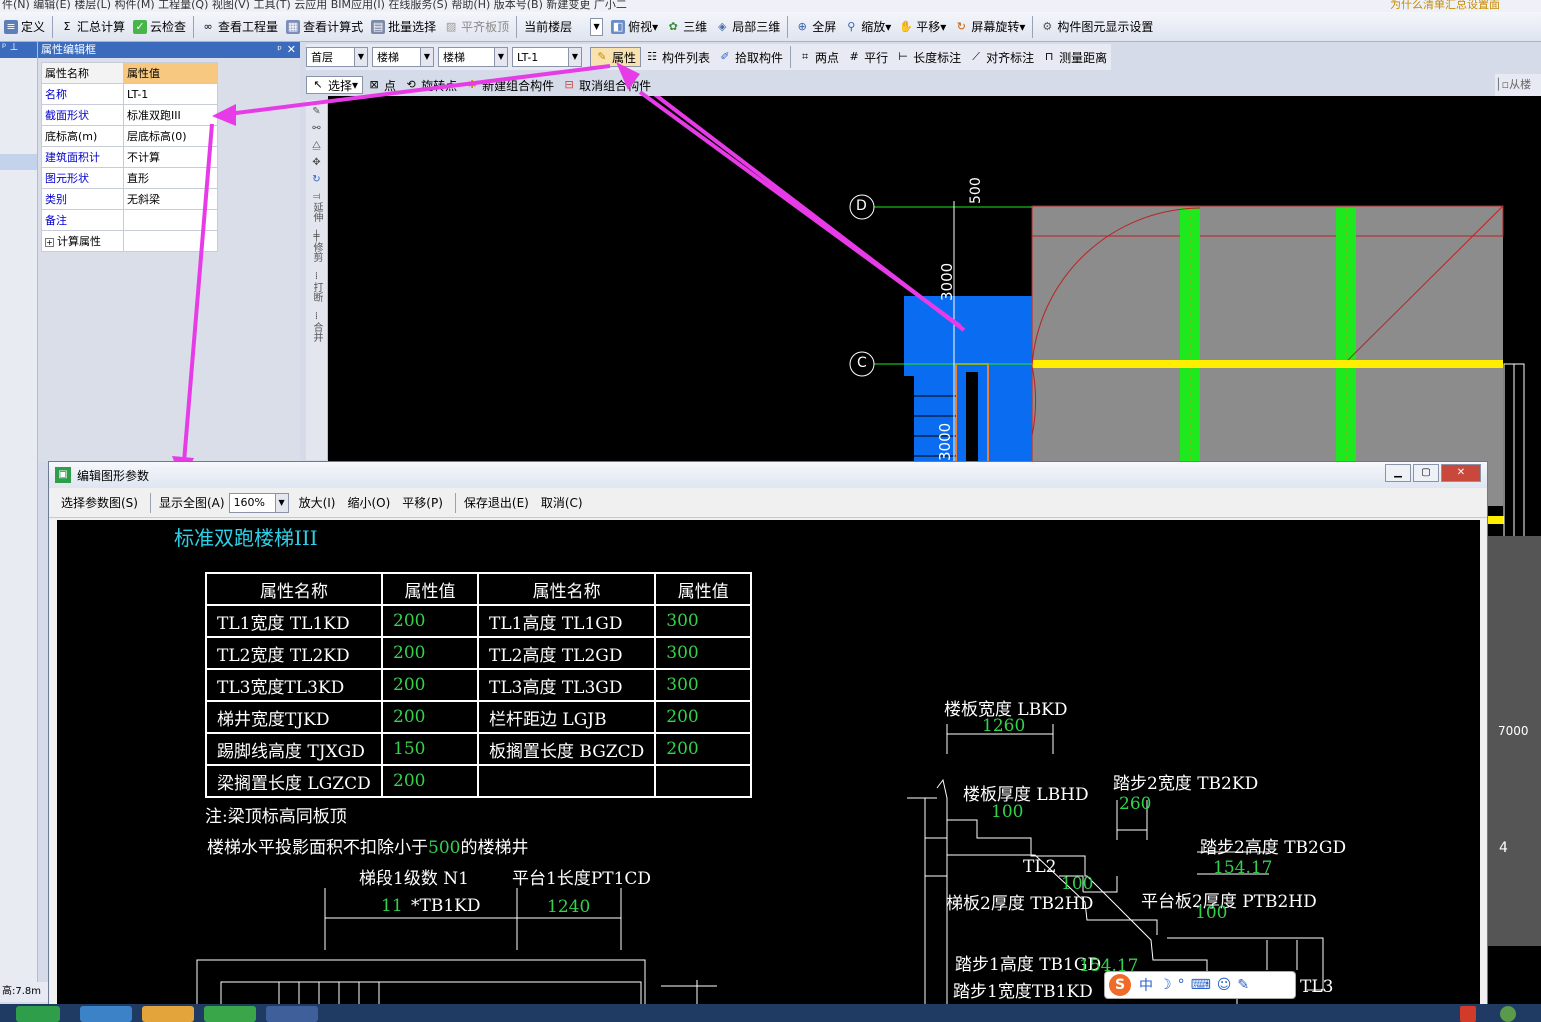 This screenshot has height=1022, width=1541. What do you see at coordinates (403, 27) in the screenshot?
I see `batch-select-button: ▤ 批量选择` at bounding box center [403, 27].